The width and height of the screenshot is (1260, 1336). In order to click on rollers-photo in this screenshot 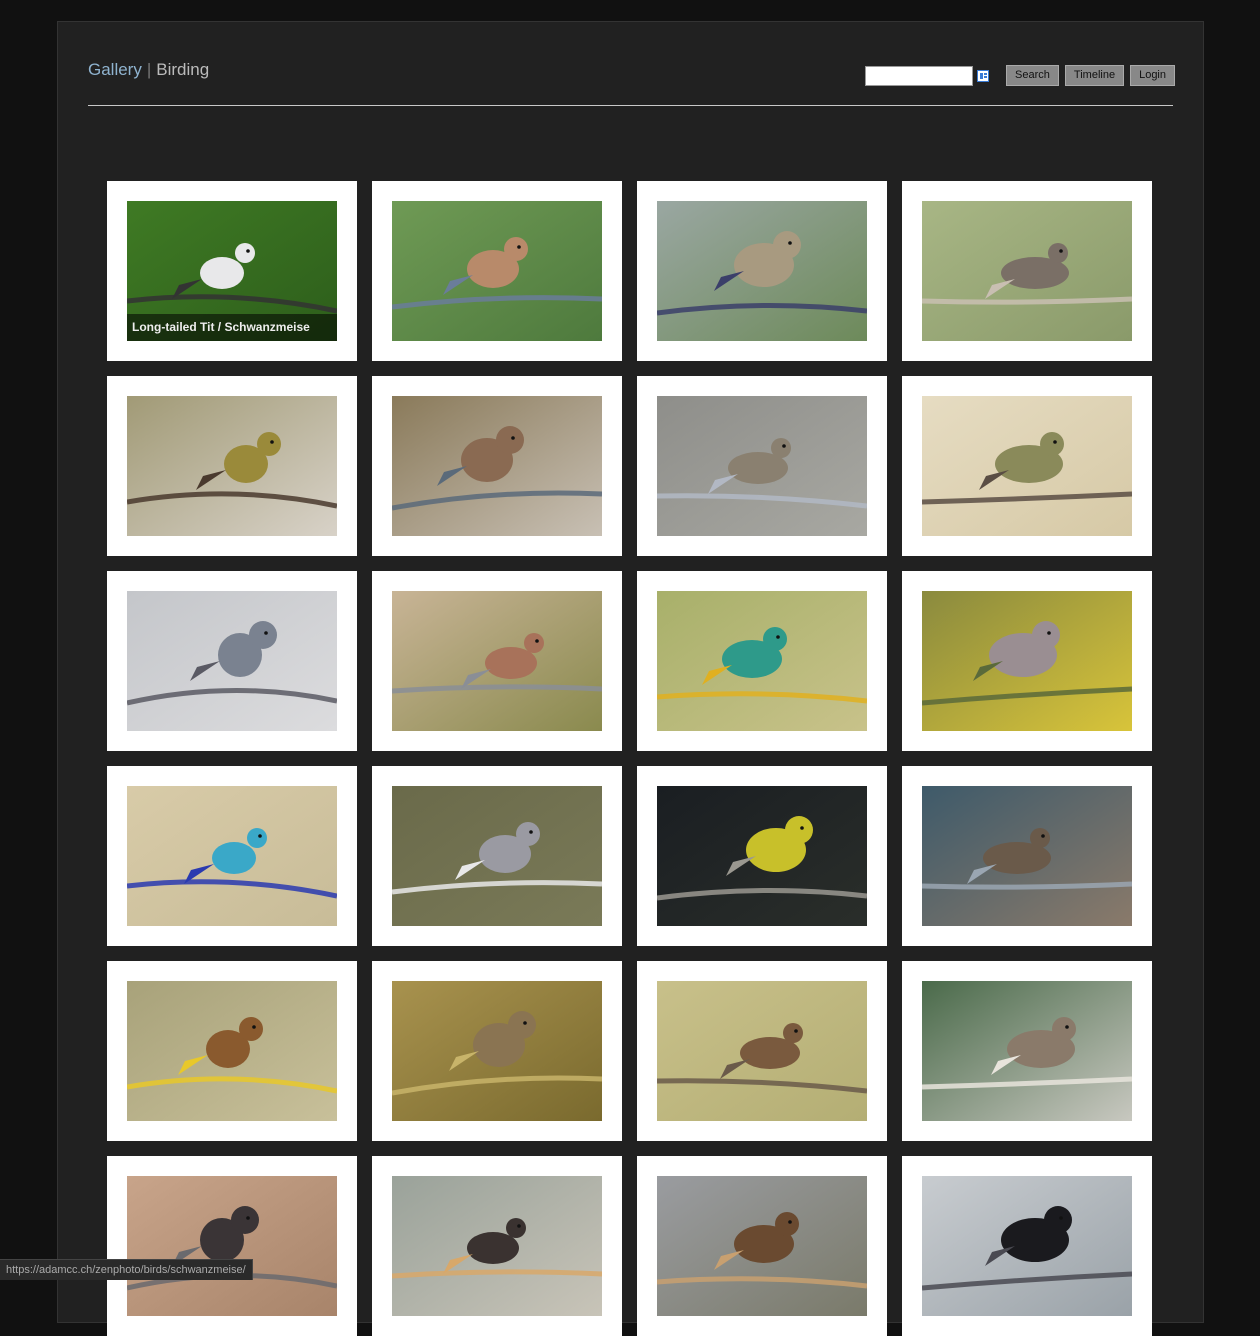, I will do `click(232, 856)`.